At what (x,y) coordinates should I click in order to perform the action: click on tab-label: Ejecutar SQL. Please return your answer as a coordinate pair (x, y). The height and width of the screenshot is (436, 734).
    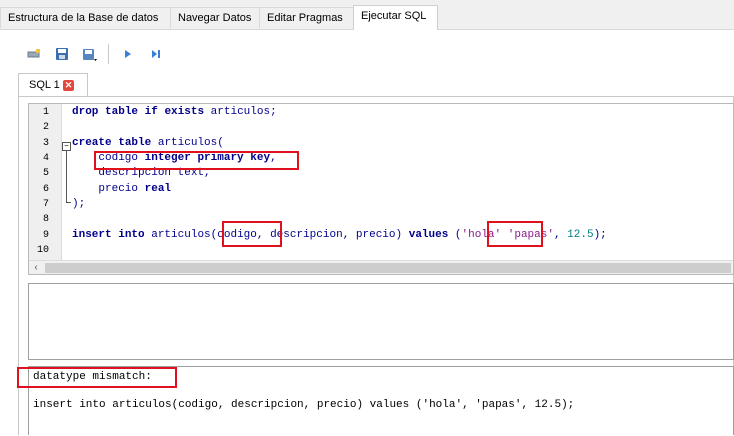
    Looking at the image, I should click on (394, 16).